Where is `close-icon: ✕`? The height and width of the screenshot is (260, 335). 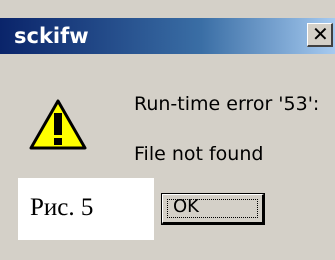
close-icon: ✕ is located at coordinates (320, 34).